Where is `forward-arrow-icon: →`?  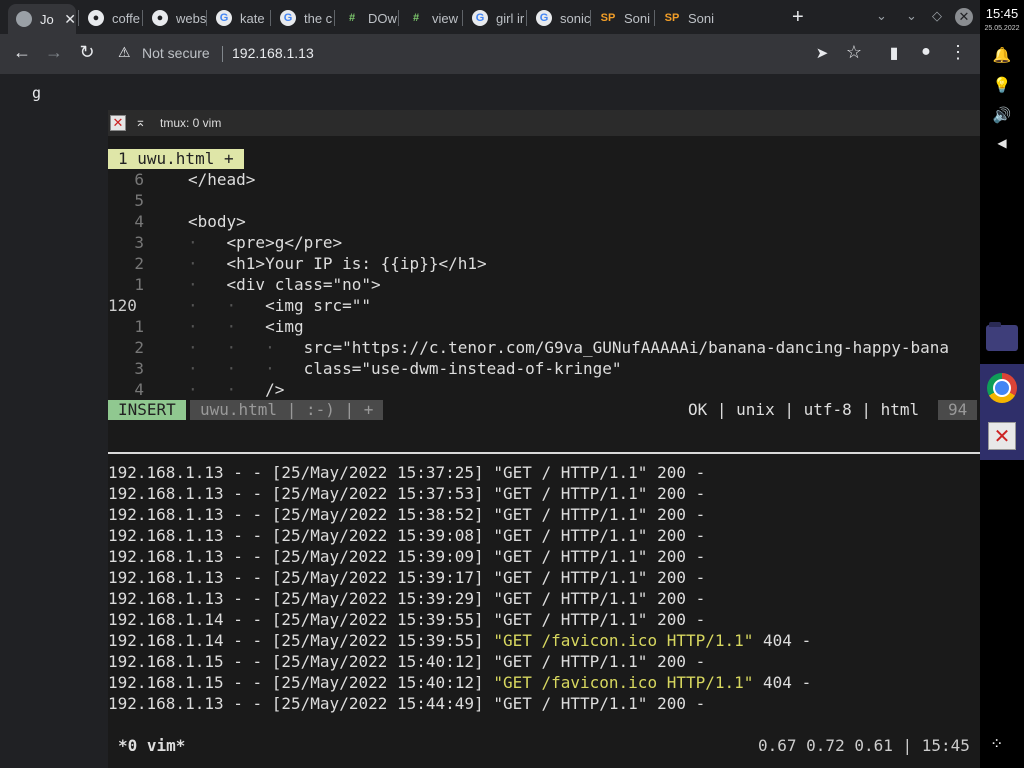 forward-arrow-icon: → is located at coordinates (54, 52).